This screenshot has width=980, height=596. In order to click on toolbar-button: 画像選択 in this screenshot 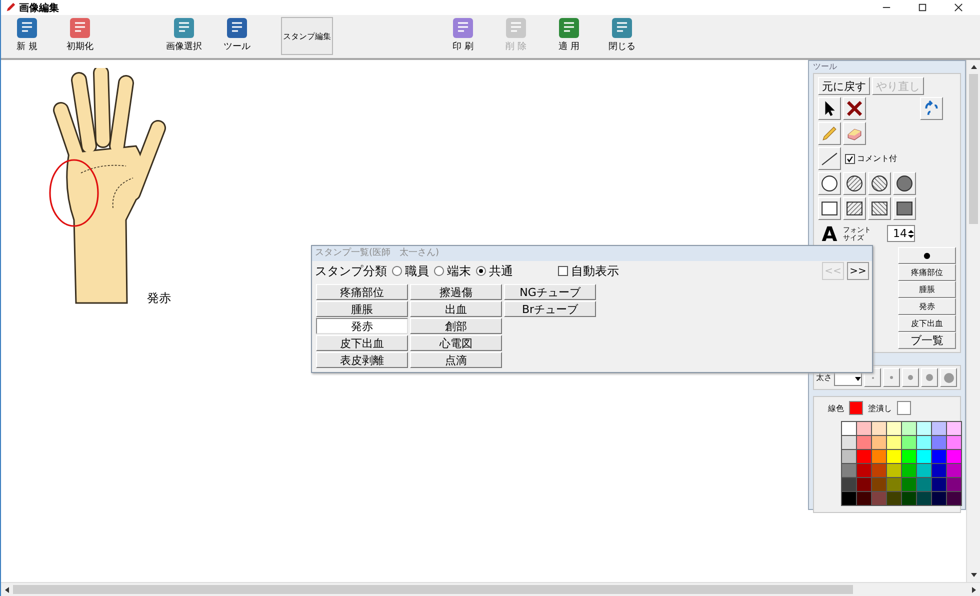, I will do `click(184, 35)`.